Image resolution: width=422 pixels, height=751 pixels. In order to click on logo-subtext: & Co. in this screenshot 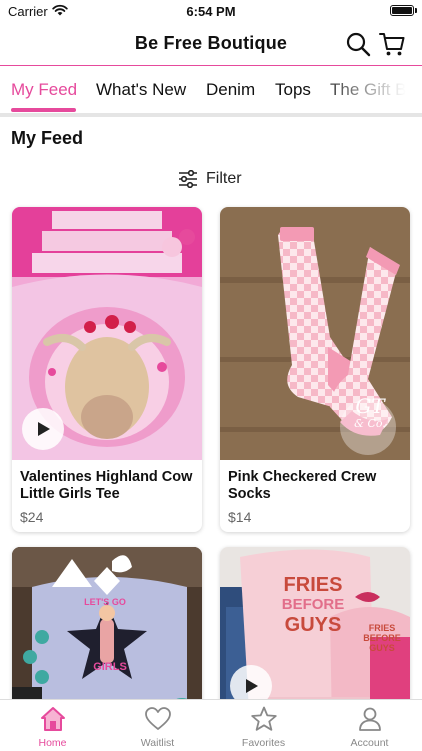, I will do `click(370, 423)`.